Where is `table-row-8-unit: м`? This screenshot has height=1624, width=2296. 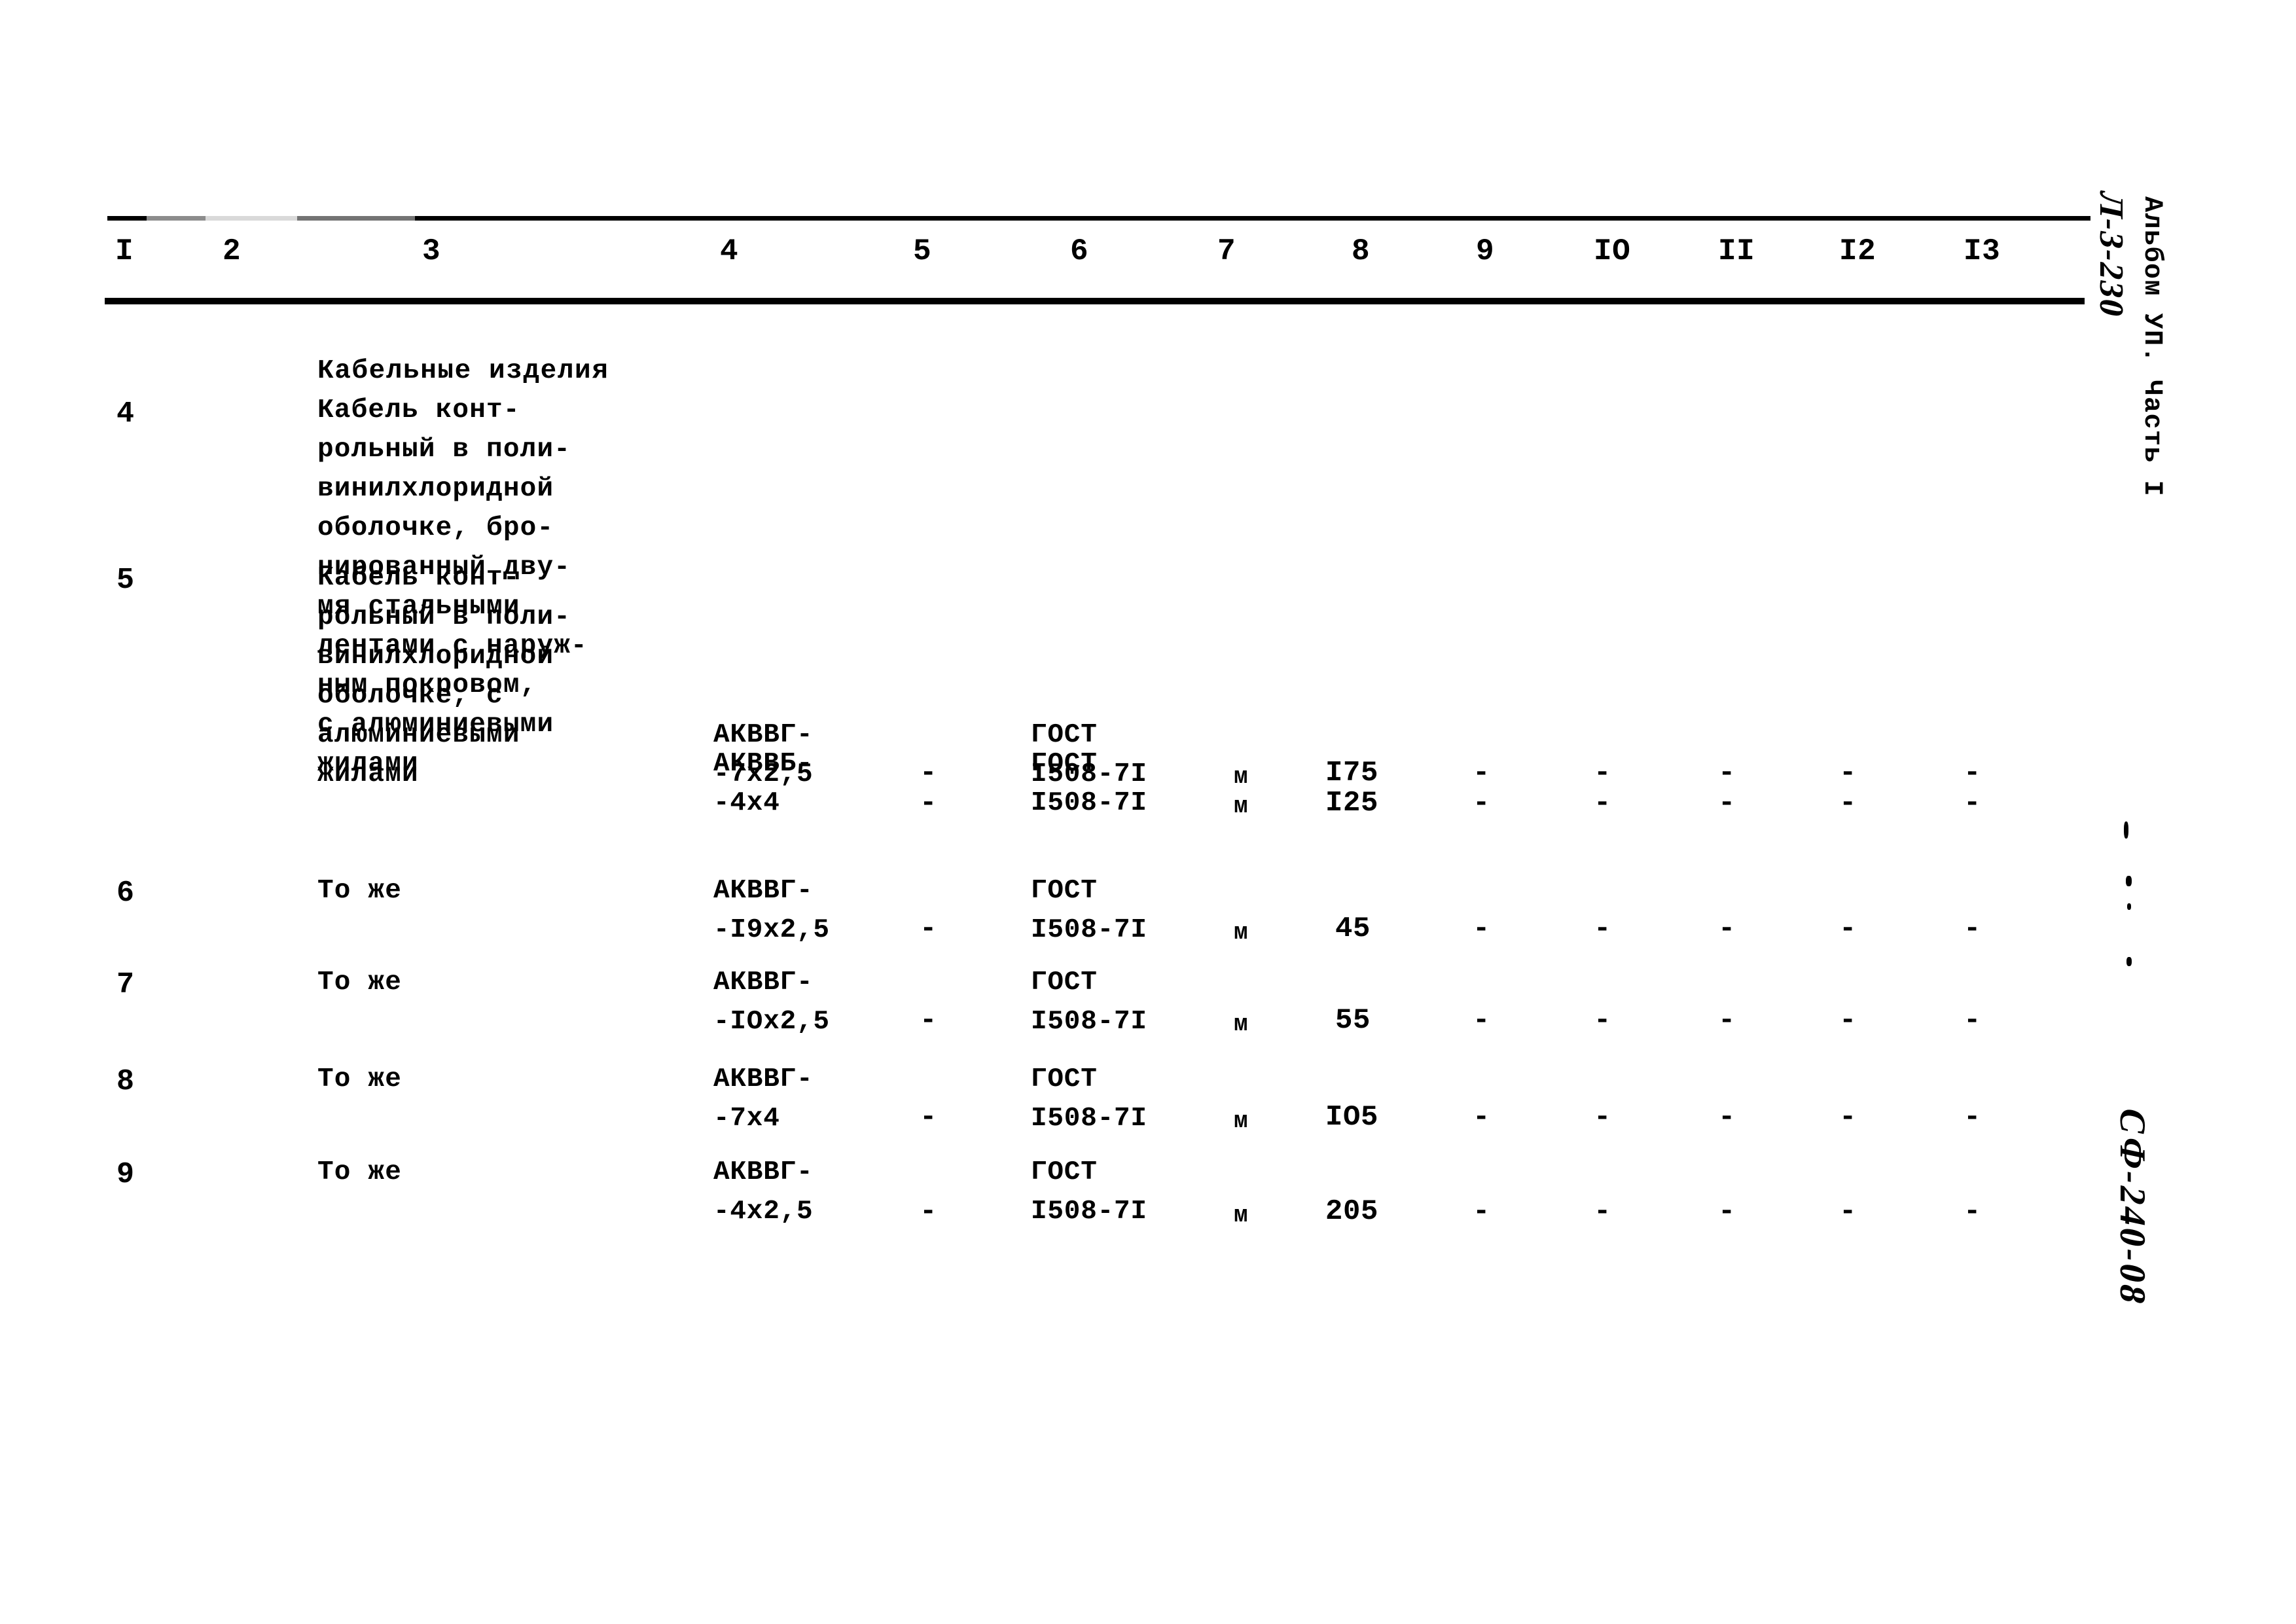 table-row-8-unit: м is located at coordinates (1241, 1121).